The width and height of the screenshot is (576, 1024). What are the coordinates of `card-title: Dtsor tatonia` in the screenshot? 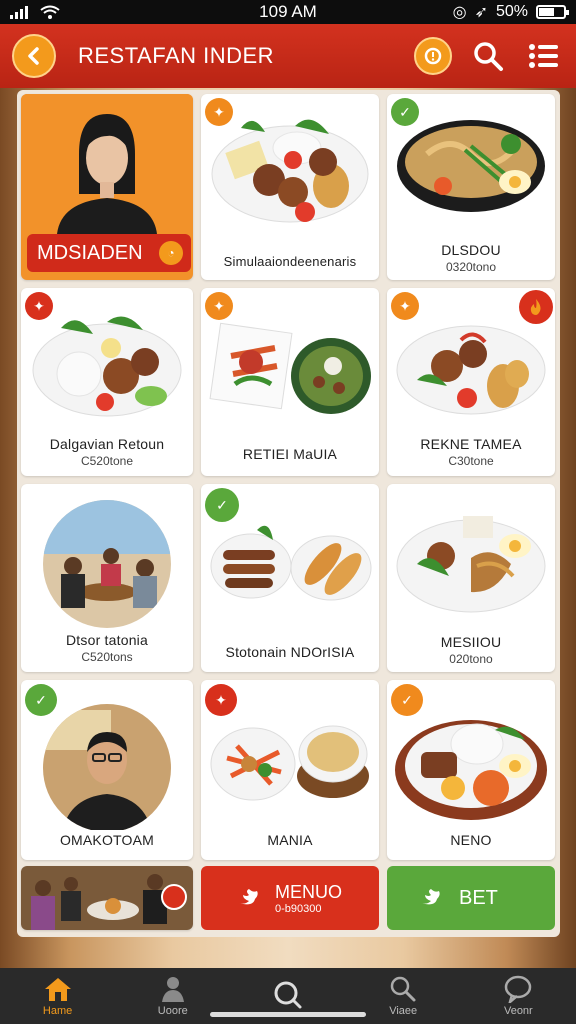 It's located at (107, 640).